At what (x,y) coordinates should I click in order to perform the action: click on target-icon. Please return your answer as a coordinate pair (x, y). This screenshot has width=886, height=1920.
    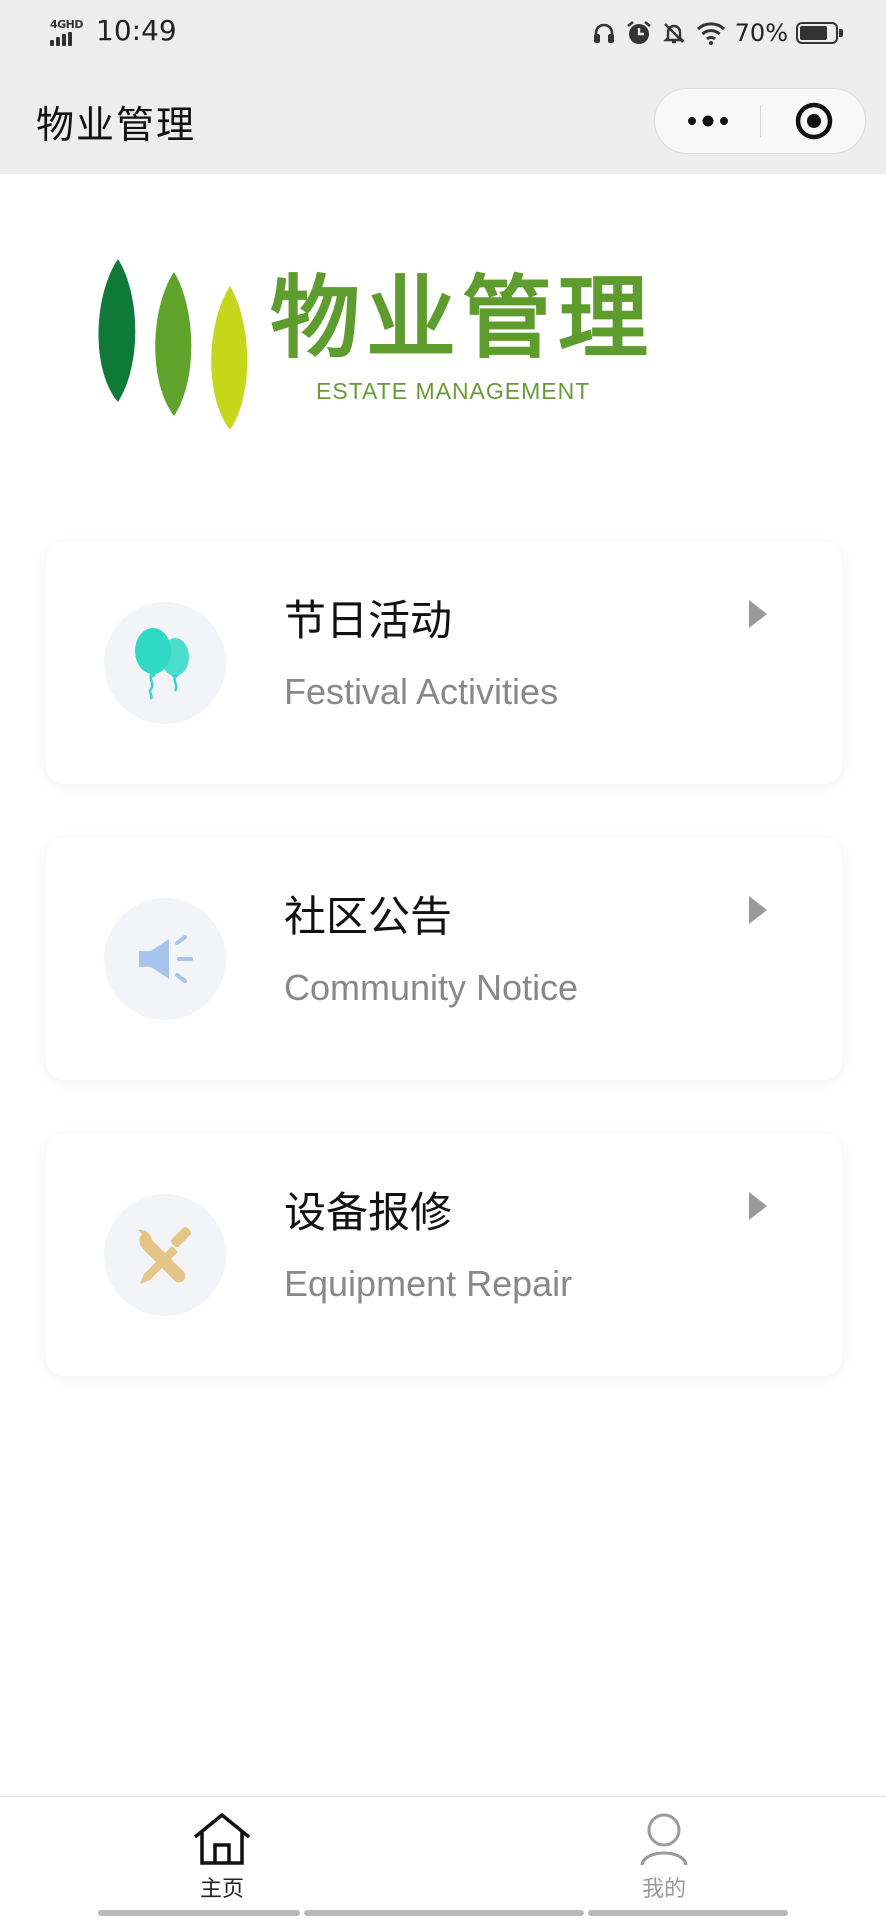
    Looking at the image, I should click on (813, 121).